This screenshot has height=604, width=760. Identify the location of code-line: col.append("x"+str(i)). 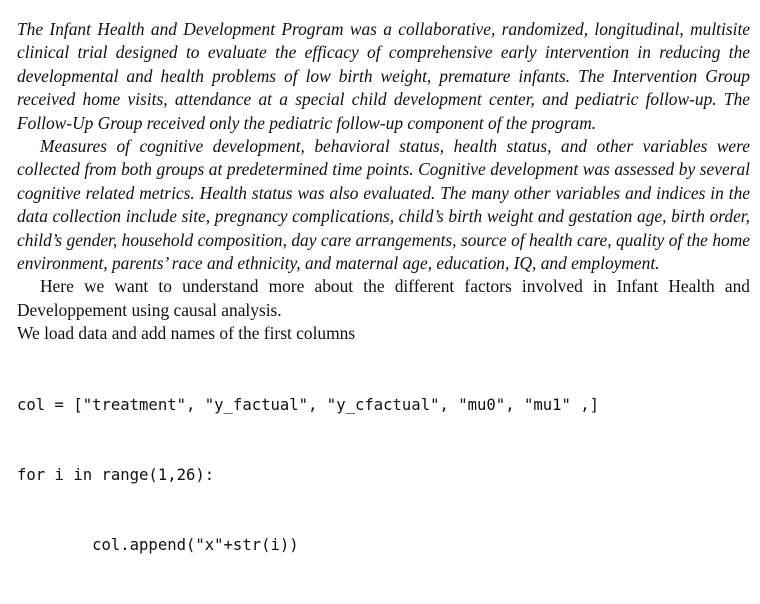
(158, 544).